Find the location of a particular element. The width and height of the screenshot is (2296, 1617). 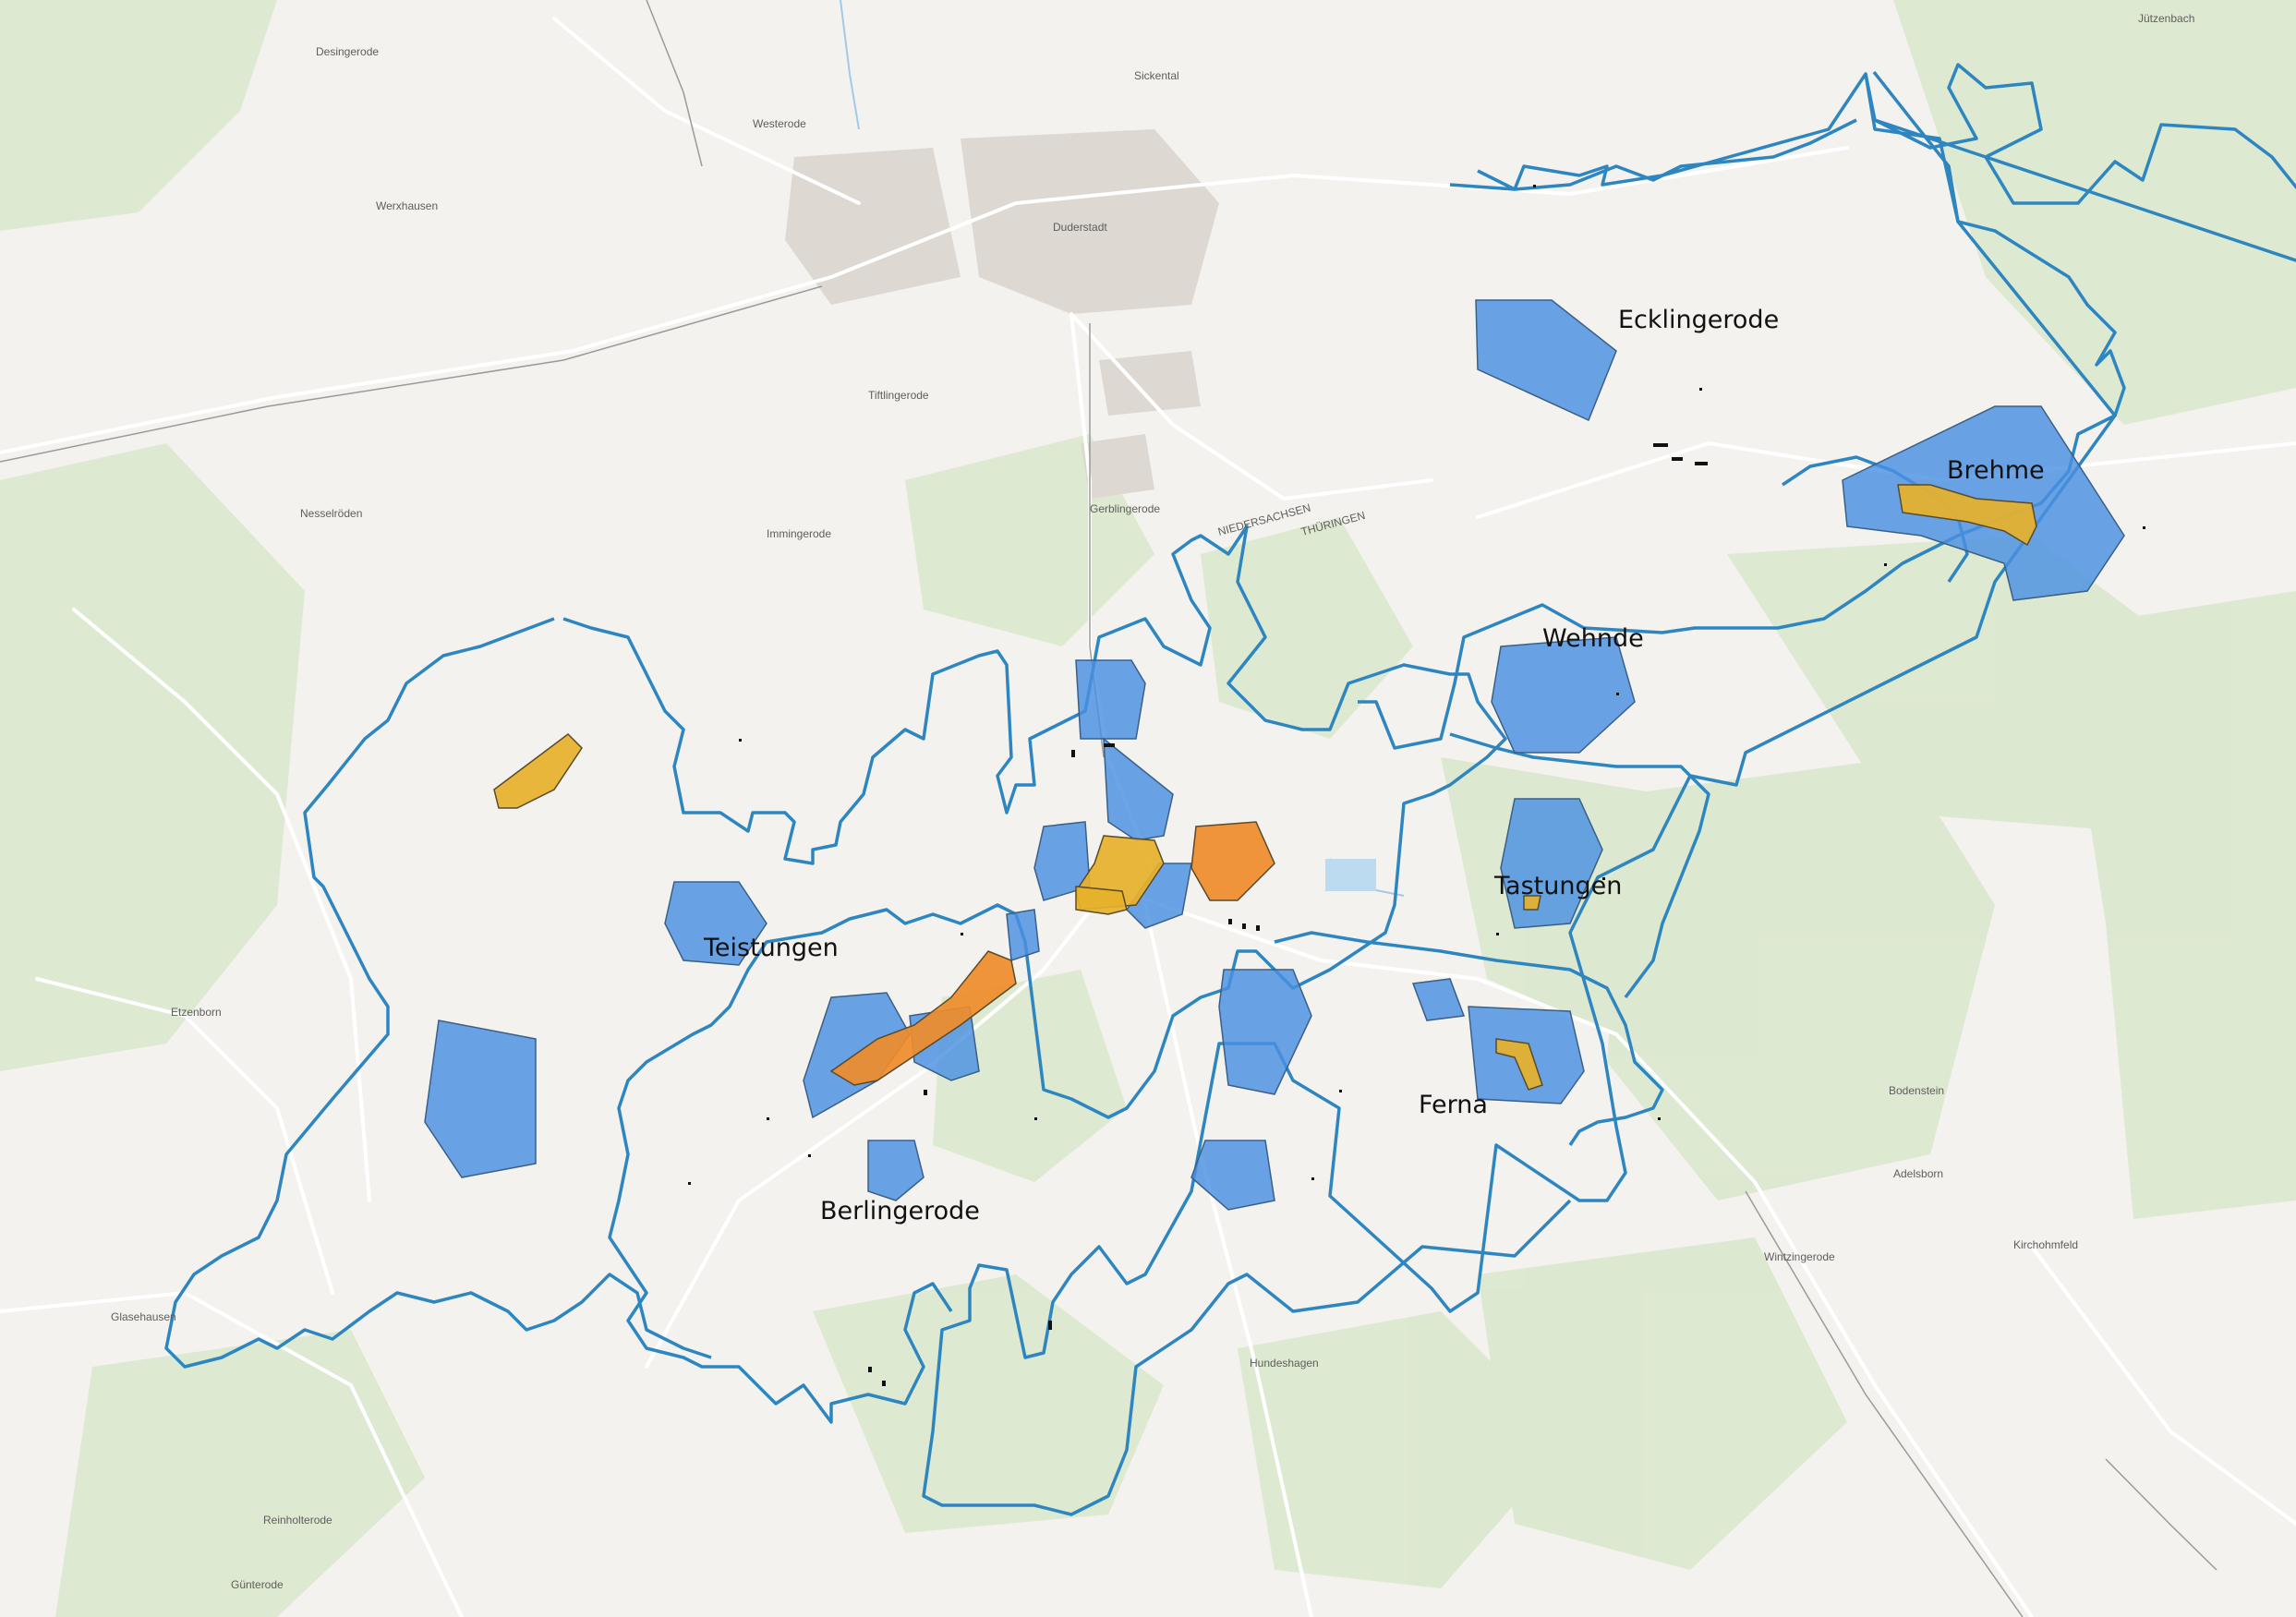

label-etzenborn: Etzenborn is located at coordinates (196, 1012).